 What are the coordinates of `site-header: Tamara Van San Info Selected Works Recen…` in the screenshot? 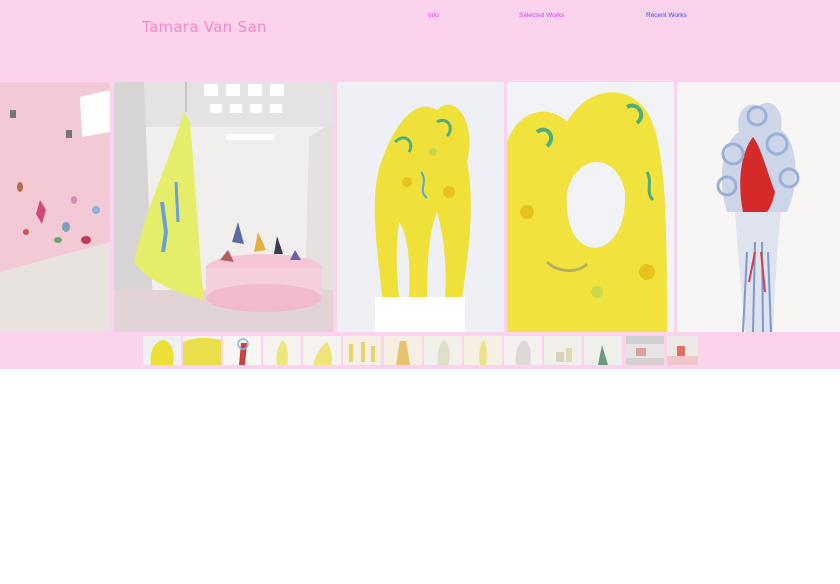 It's located at (420, 41).